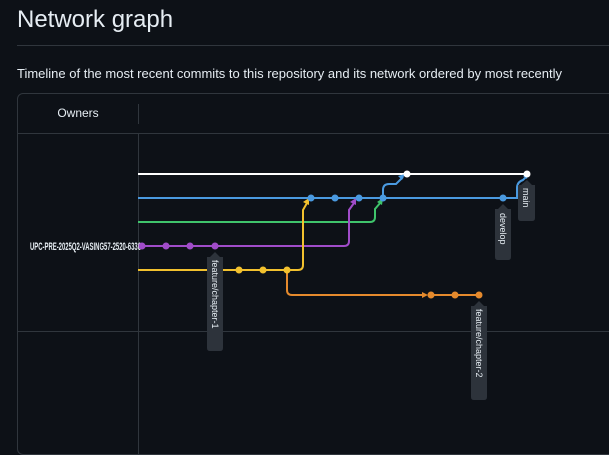 The height and width of the screenshot is (455, 609). What do you see at coordinates (85, 246) in the screenshot?
I see `owner-label: UPC-PRE-2025Q2-VASING57-2520-6336` at bounding box center [85, 246].